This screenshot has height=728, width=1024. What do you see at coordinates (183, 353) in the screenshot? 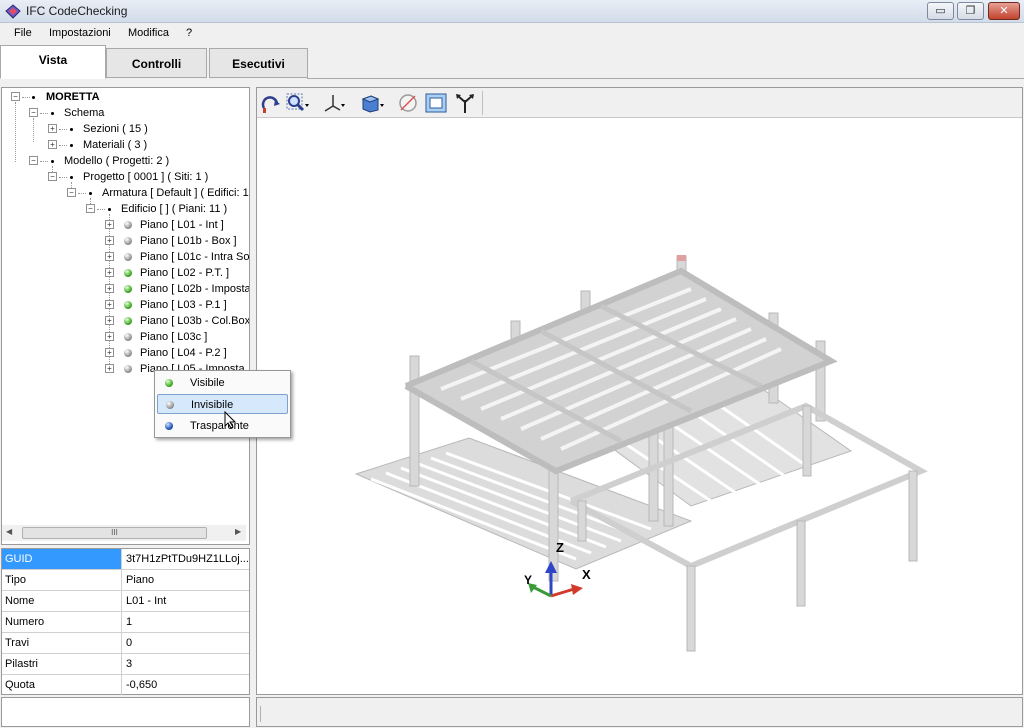
I see `tree-label: Piano [ L04 - P.2 ]` at bounding box center [183, 353].